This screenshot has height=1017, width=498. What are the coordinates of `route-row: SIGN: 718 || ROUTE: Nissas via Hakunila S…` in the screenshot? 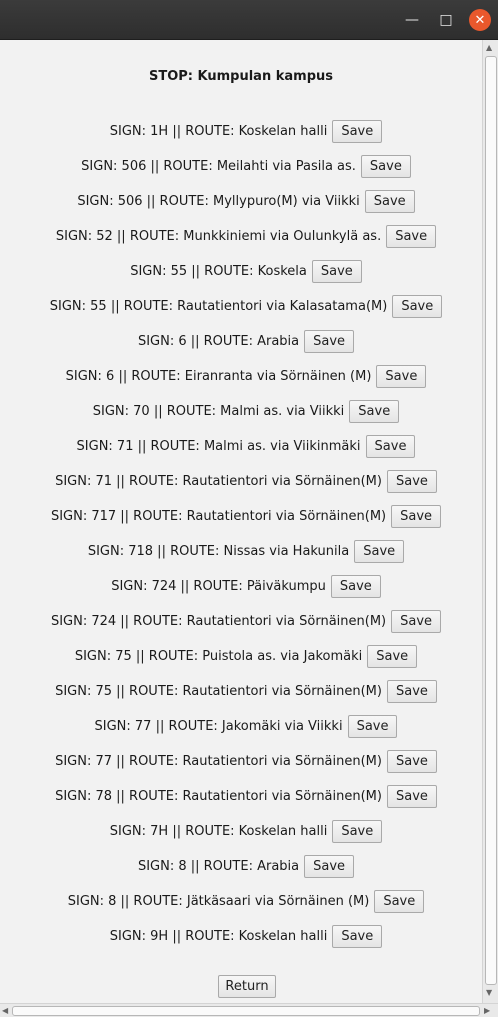 It's located at (246, 551).